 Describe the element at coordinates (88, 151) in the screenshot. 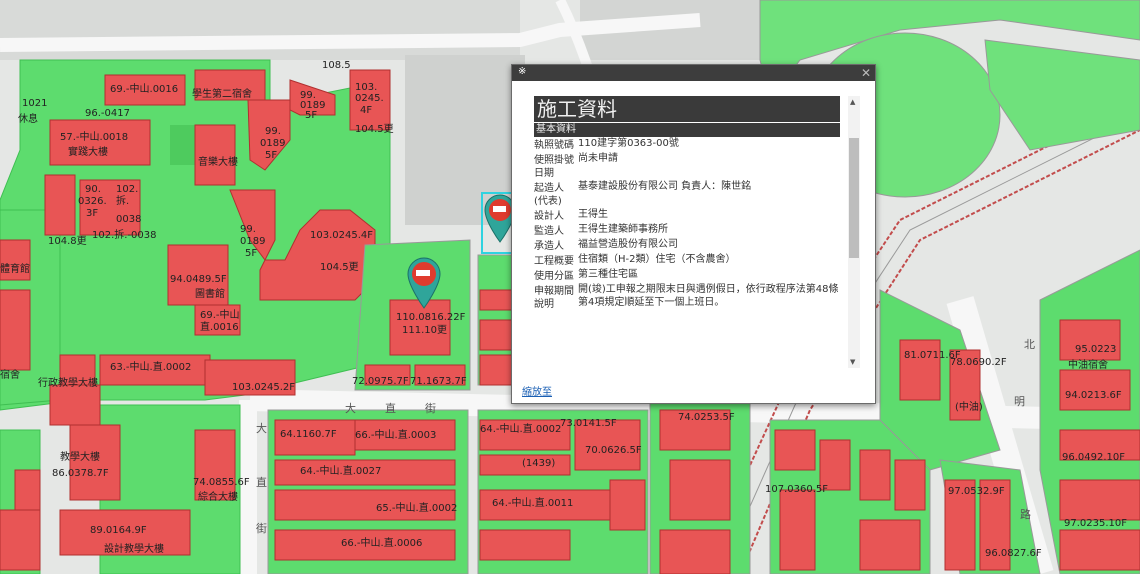

I see `parcel-label: 實踐大樓` at that location.